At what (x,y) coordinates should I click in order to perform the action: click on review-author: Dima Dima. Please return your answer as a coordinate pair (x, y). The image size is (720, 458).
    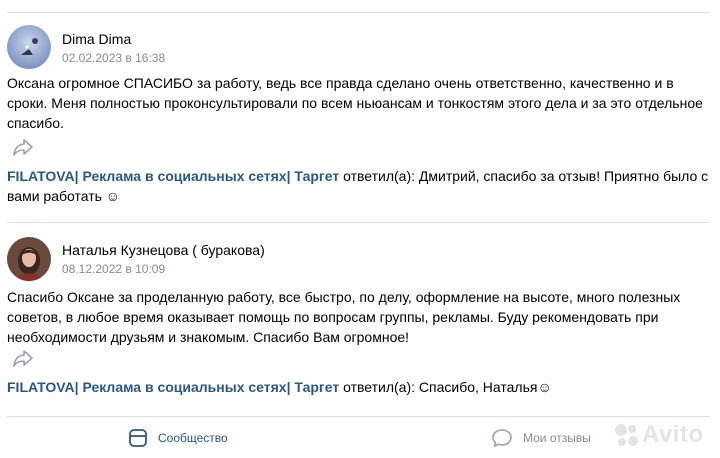
    Looking at the image, I should click on (96, 39).